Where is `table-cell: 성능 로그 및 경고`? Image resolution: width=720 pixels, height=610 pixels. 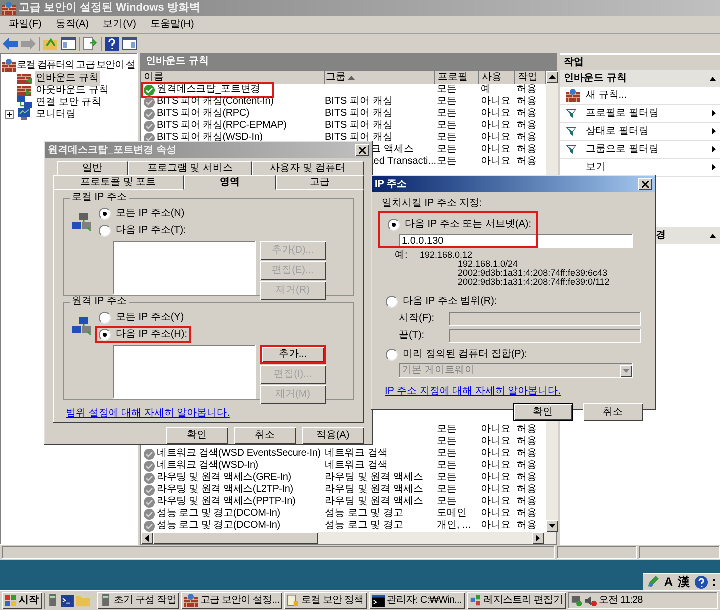 table-cell: 성능 로그 및 경고 is located at coordinates (364, 526).